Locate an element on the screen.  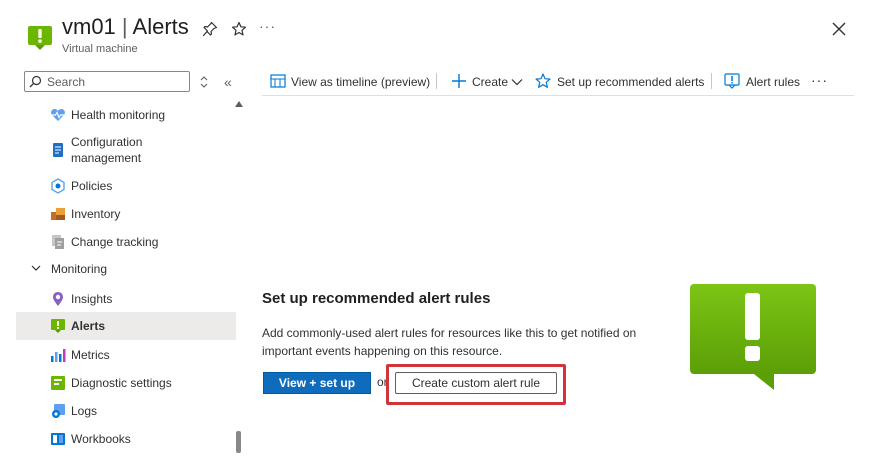
search-placeholder: Search is located at coordinates (66, 82).